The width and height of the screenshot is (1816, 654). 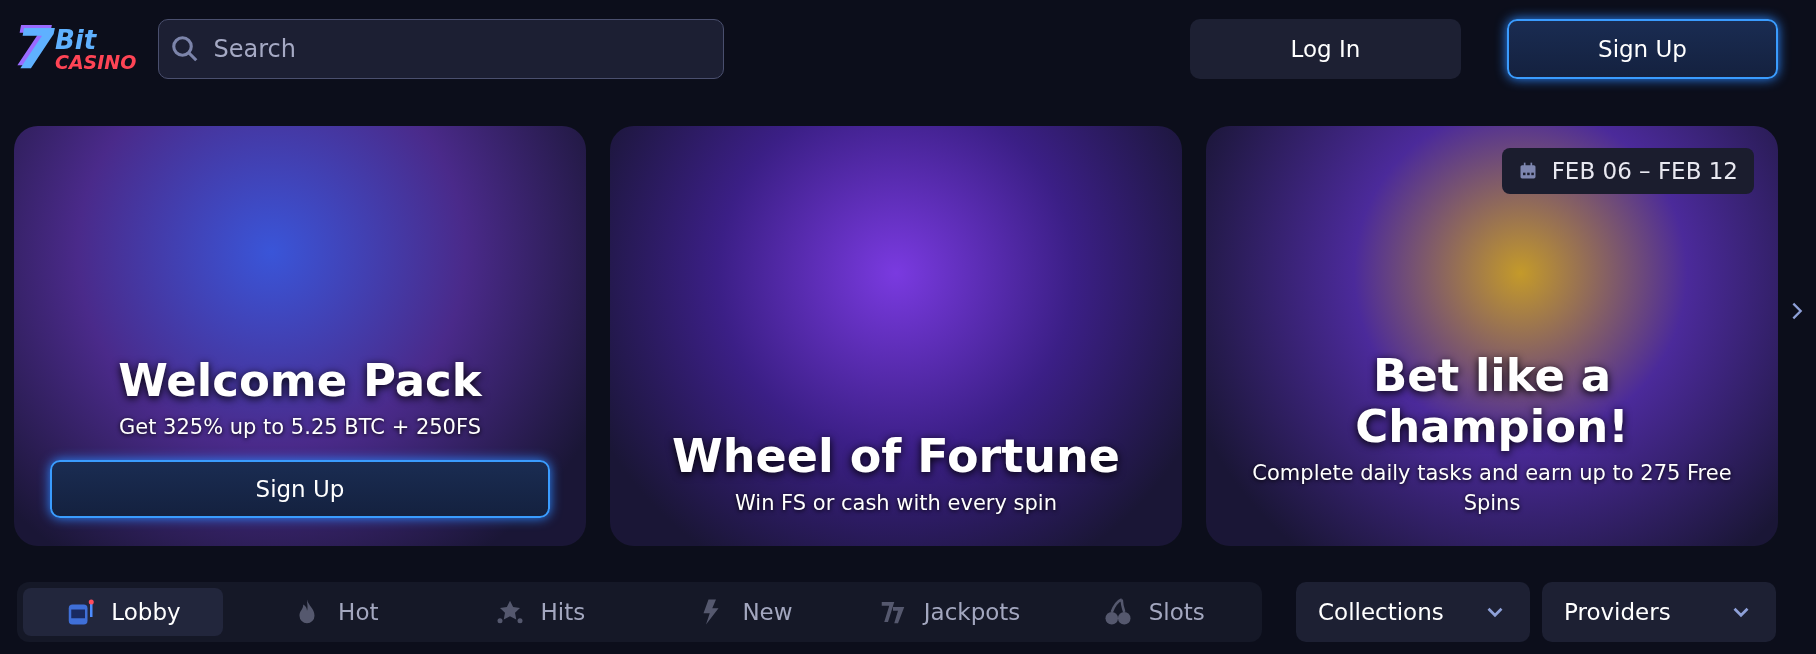 What do you see at coordinates (35, 49) in the screenshot?
I see `logo-numeral: 7` at bounding box center [35, 49].